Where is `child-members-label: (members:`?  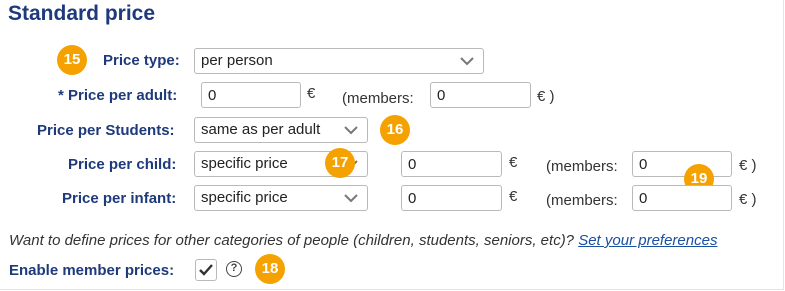
child-members-label: (members: is located at coordinates (582, 166).